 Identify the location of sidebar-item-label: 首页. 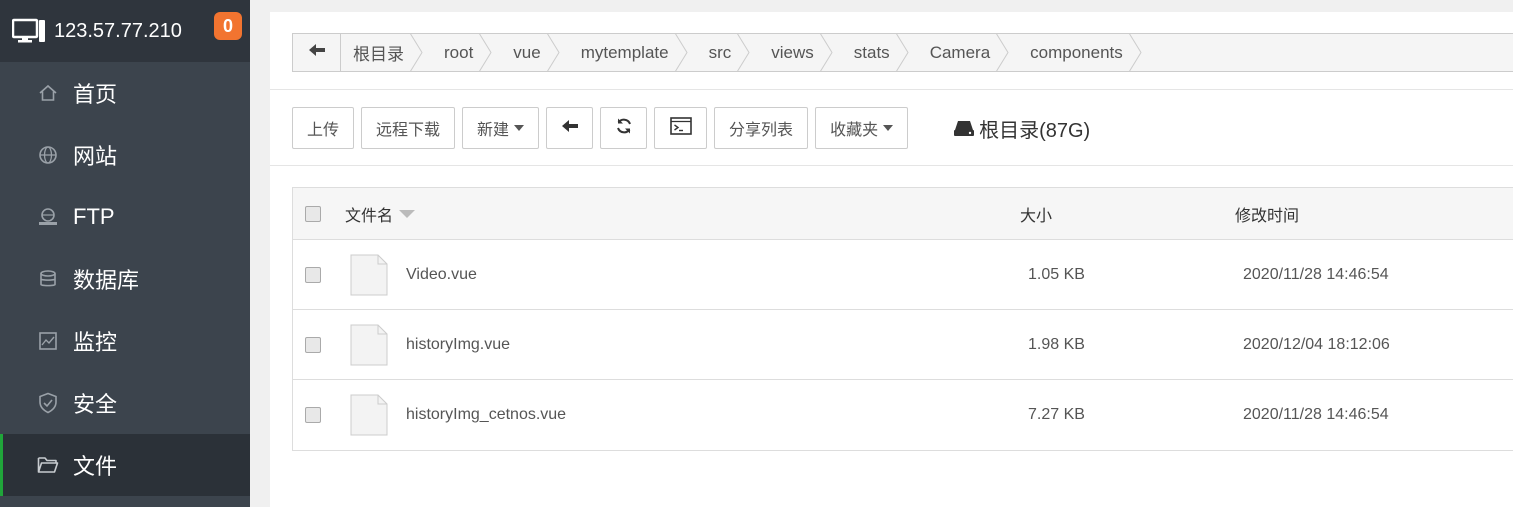
(95, 94).